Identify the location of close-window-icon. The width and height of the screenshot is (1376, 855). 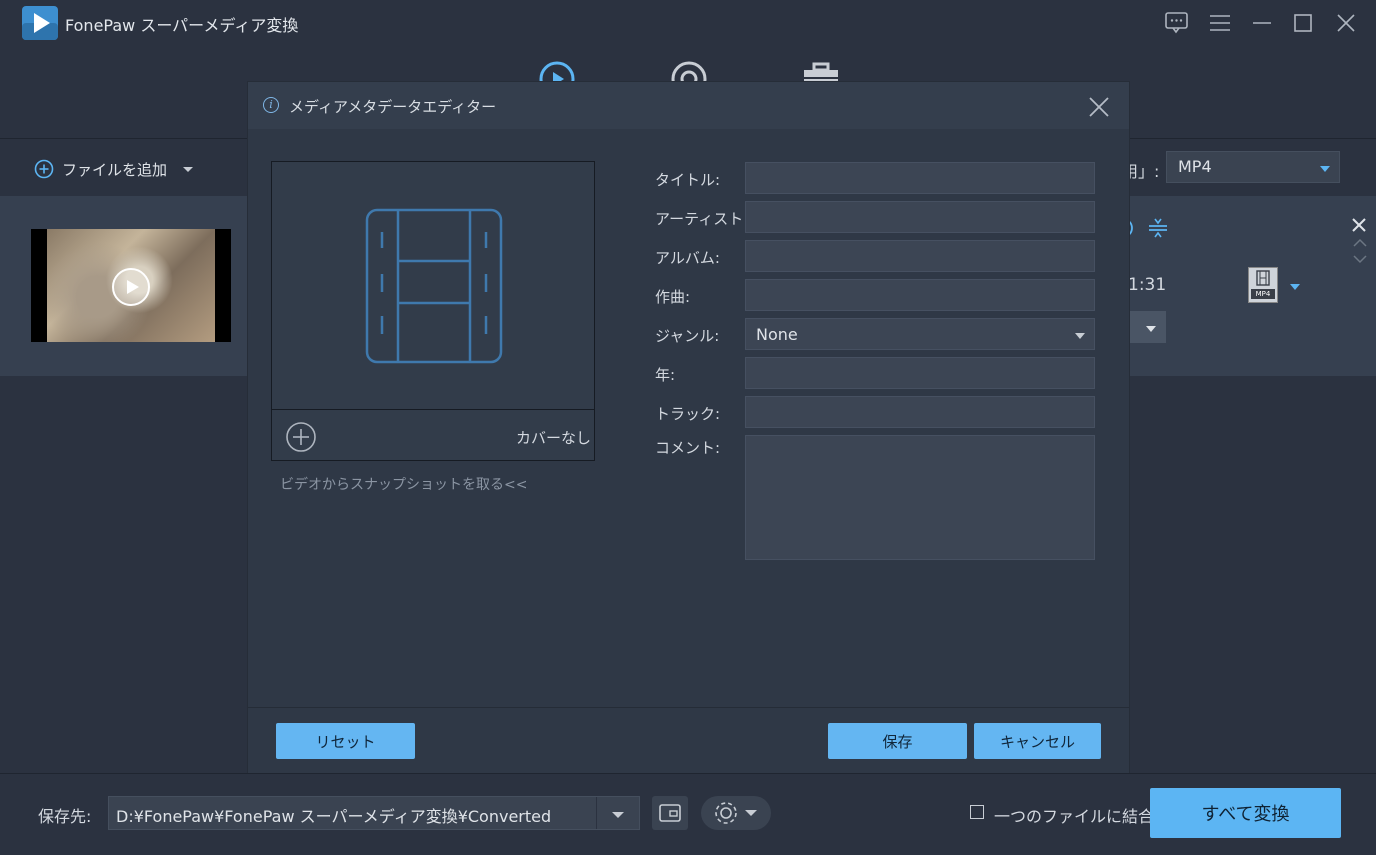
(1346, 23).